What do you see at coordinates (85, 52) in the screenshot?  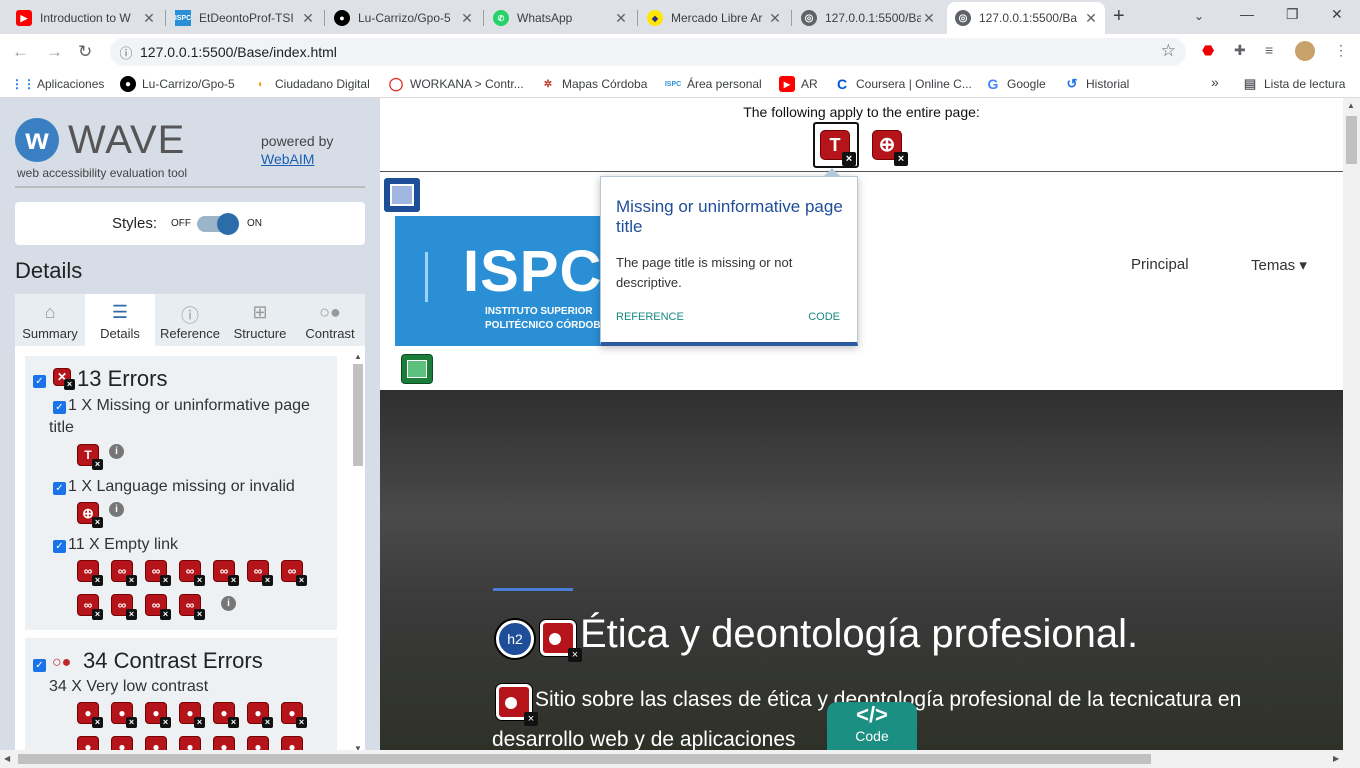 I see `reload-icon: ↻` at bounding box center [85, 52].